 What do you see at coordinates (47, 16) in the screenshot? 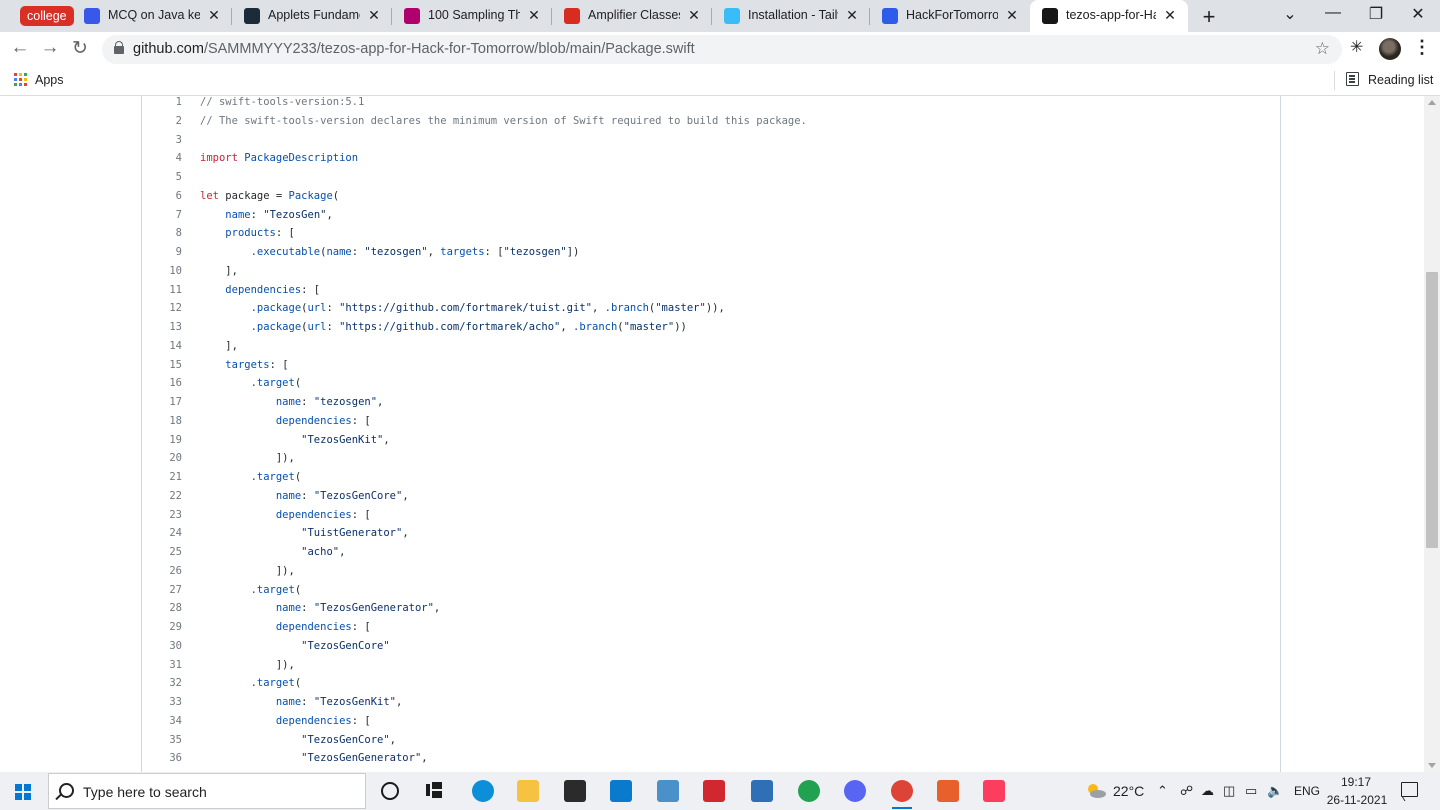
I see `tab-group-label: college` at bounding box center [47, 16].